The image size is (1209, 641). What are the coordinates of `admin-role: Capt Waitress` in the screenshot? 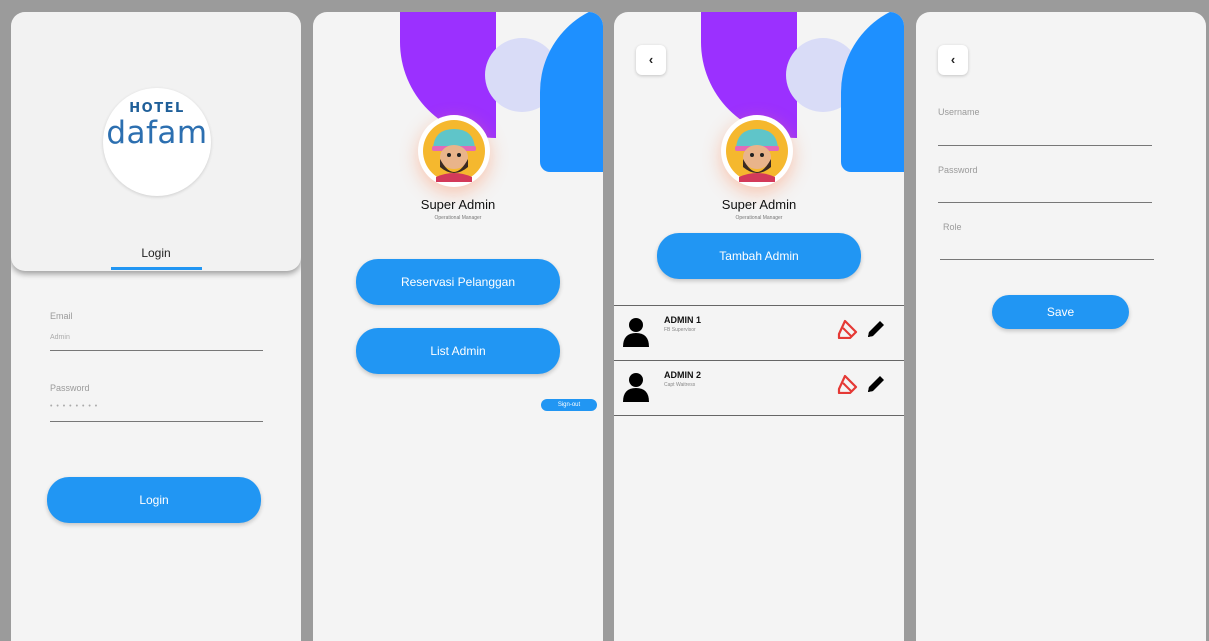 It's located at (680, 385).